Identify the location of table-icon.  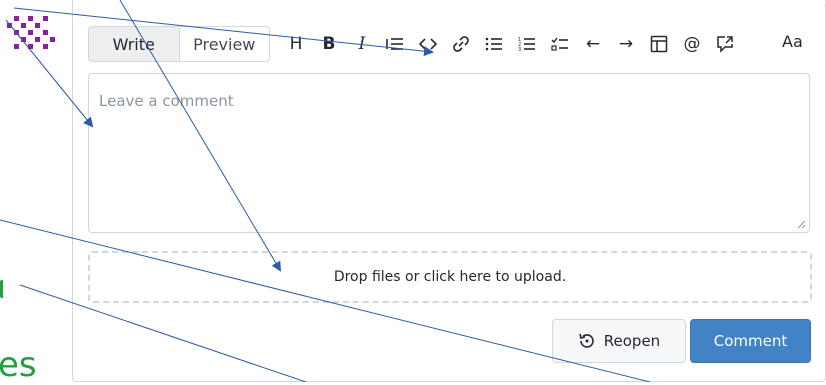
(659, 44).